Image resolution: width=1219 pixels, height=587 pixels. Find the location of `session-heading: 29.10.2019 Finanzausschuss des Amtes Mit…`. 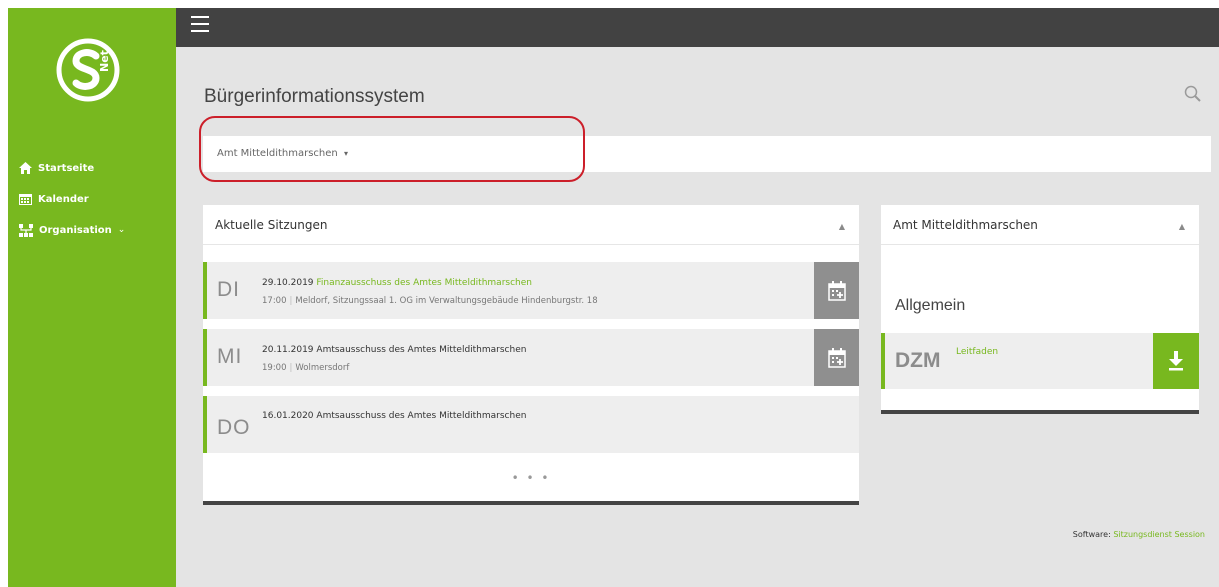

session-heading: 29.10.2019 Finanzausschuss des Amtes Mit… is located at coordinates (397, 283).